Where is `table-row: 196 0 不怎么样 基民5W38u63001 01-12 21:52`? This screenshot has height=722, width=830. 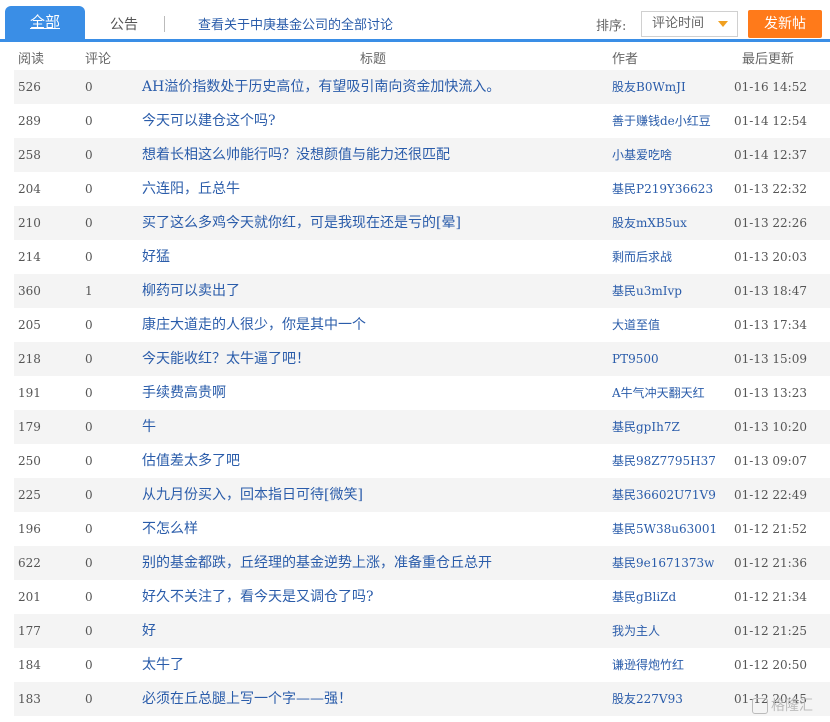 table-row: 196 0 不怎么样 基民5W38u63001 01-12 21:52 is located at coordinates (415, 529).